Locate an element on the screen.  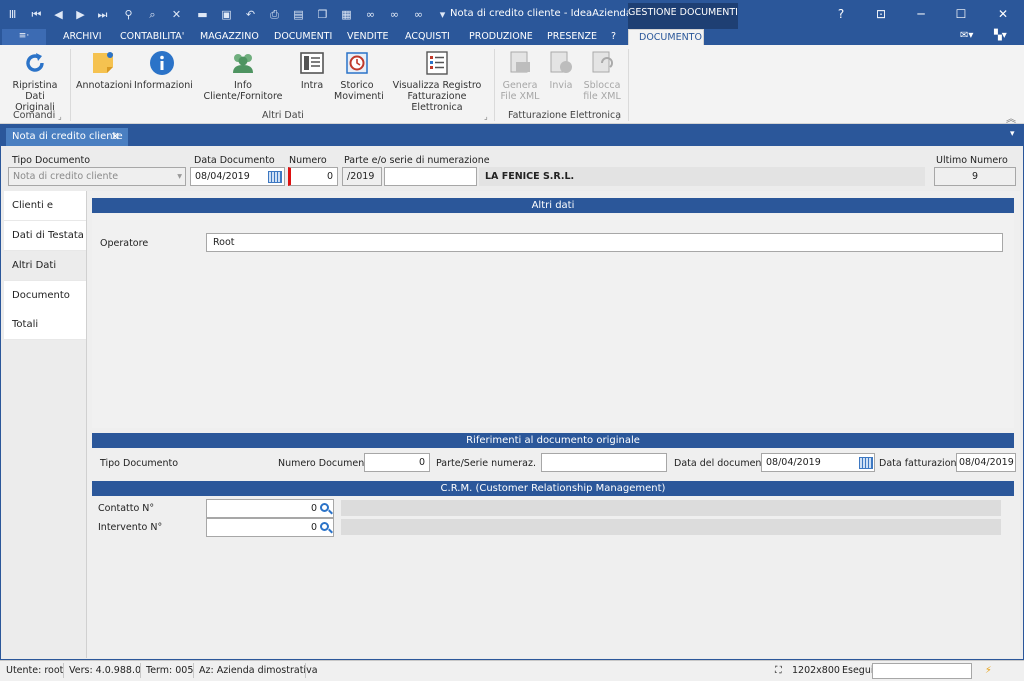
save-icon: ▣ is located at coordinates (226, 14).